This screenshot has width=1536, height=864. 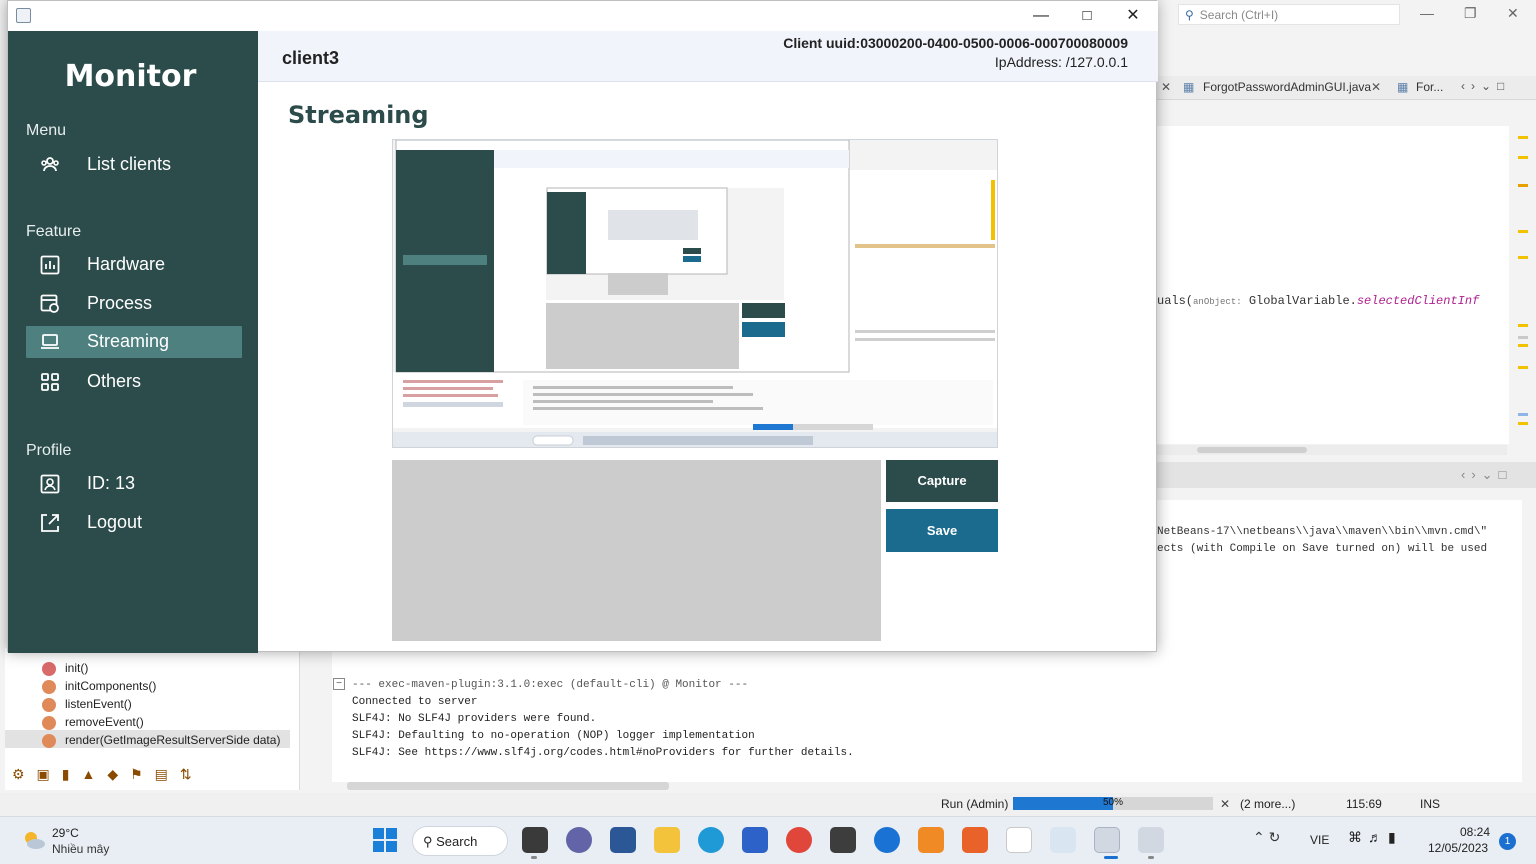 What do you see at coordinates (1430, 804) in the screenshot?
I see `status-insert-mode: INS` at bounding box center [1430, 804].